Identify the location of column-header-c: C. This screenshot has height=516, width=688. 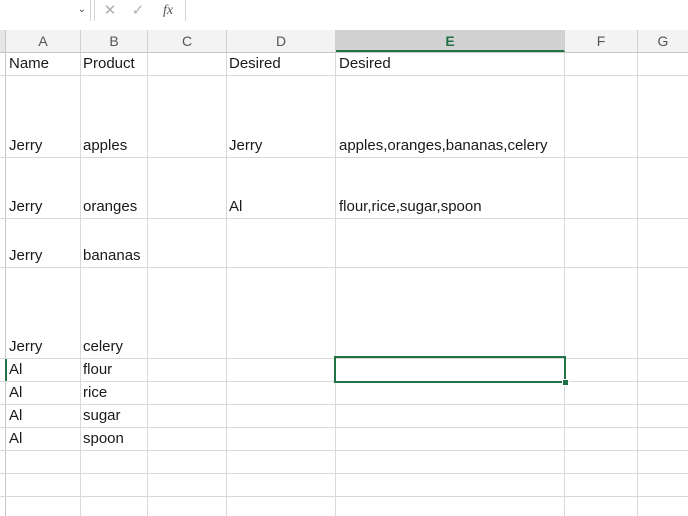
(187, 41).